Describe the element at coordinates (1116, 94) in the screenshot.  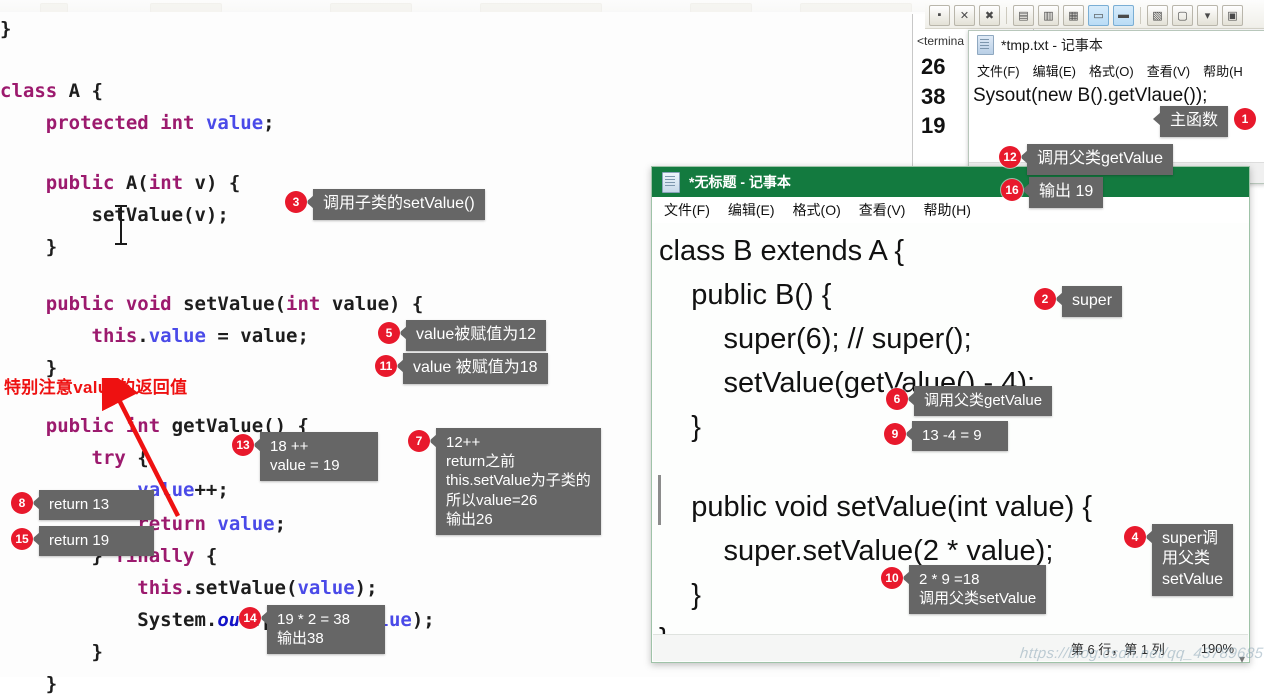
I see `tmp-notepad-text: Sysout(new B().getVlaue());` at that location.